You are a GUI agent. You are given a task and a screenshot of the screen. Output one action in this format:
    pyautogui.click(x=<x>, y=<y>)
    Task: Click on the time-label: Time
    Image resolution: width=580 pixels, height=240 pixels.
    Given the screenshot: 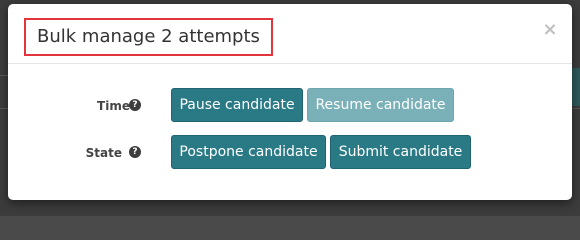 What is the action you would take?
    pyautogui.click(x=113, y=106)
    